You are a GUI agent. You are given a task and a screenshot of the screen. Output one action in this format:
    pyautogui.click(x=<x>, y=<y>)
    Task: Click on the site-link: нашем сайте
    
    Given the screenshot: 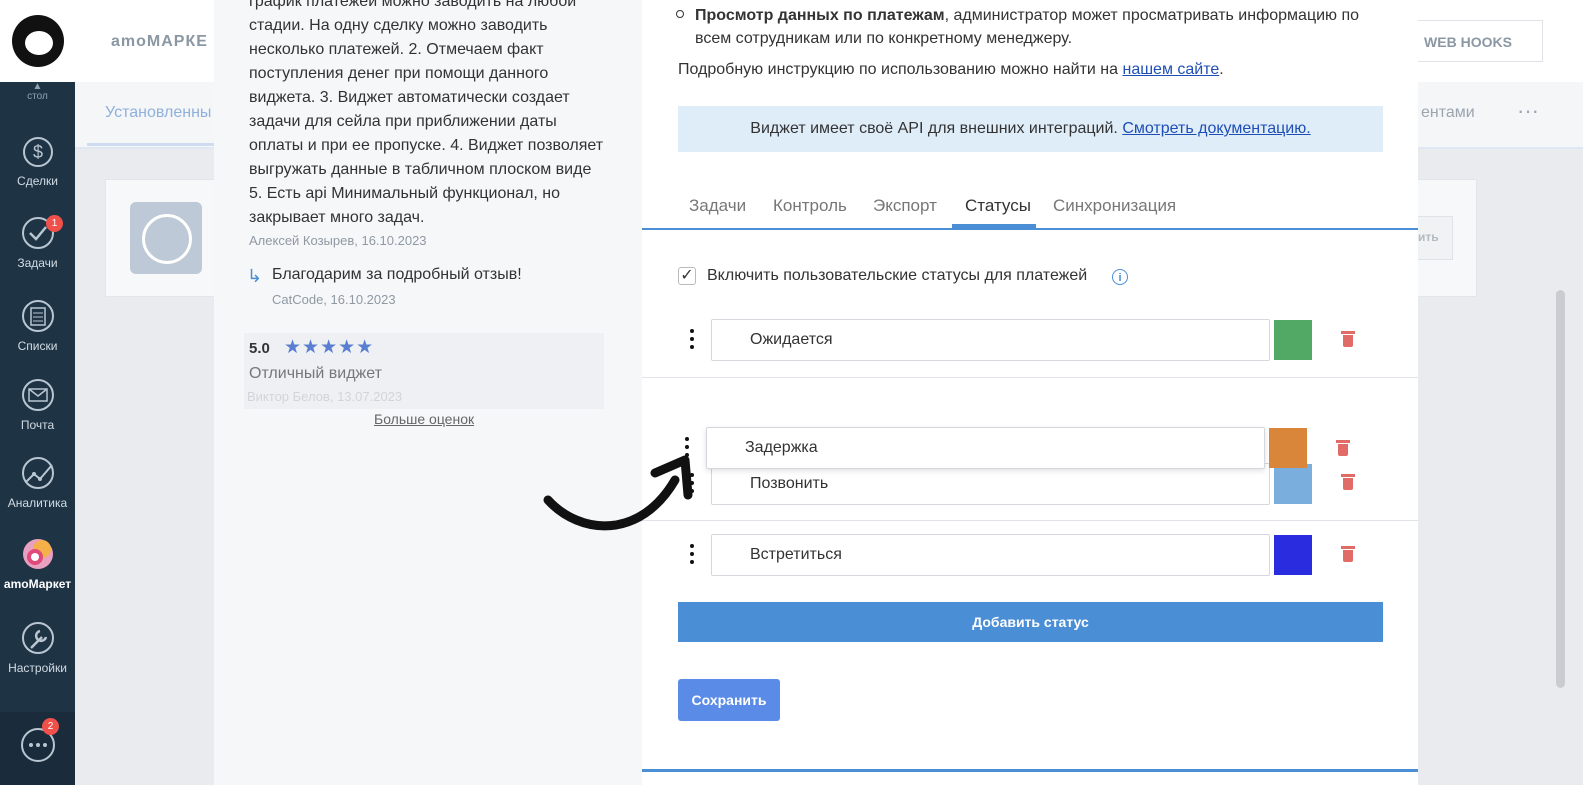 What is the action you would take?
    pyautogui.click(x=1170, y=69)
    